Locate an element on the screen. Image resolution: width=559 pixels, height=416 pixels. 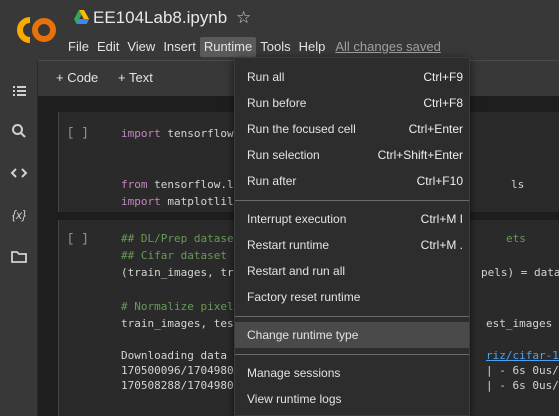
cell-output-line: Downloading data is located at coordinates (174, 355).